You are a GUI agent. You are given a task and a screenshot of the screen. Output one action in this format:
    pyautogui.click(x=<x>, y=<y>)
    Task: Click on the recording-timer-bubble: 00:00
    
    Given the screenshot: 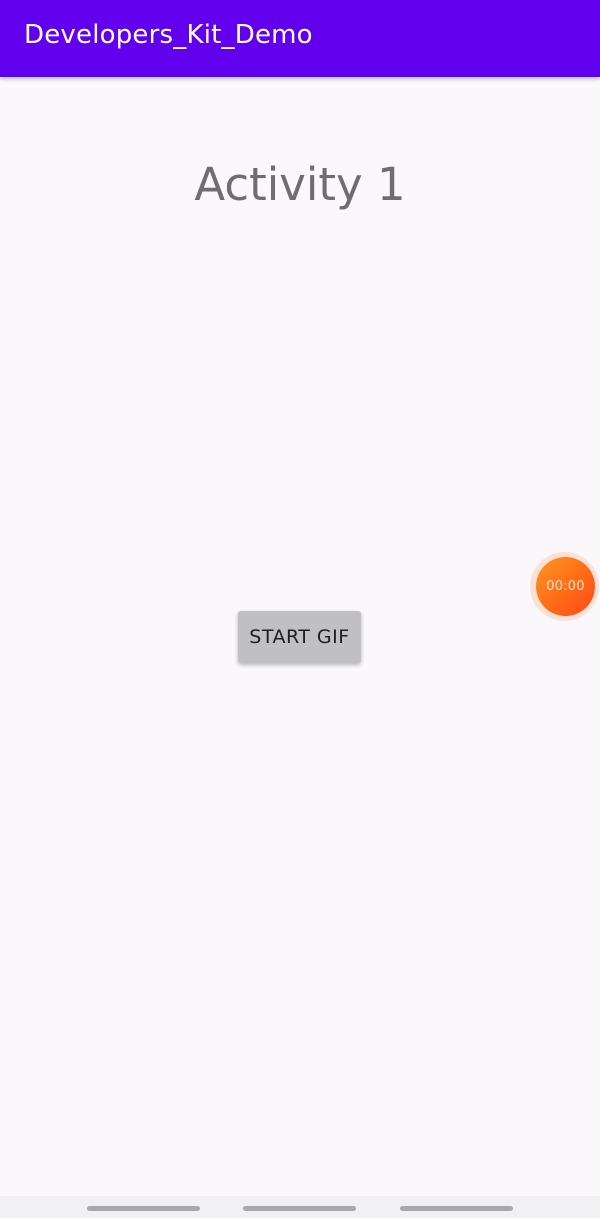 What is the action you would take?
    pyautogui.click(x=565, y=586)
    